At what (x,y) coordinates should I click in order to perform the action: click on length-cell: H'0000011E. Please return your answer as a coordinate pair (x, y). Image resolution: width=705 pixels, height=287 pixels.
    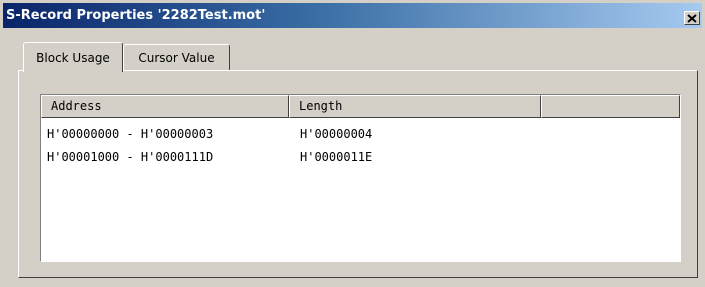
    Looking at the image, I should click on (336, 157).